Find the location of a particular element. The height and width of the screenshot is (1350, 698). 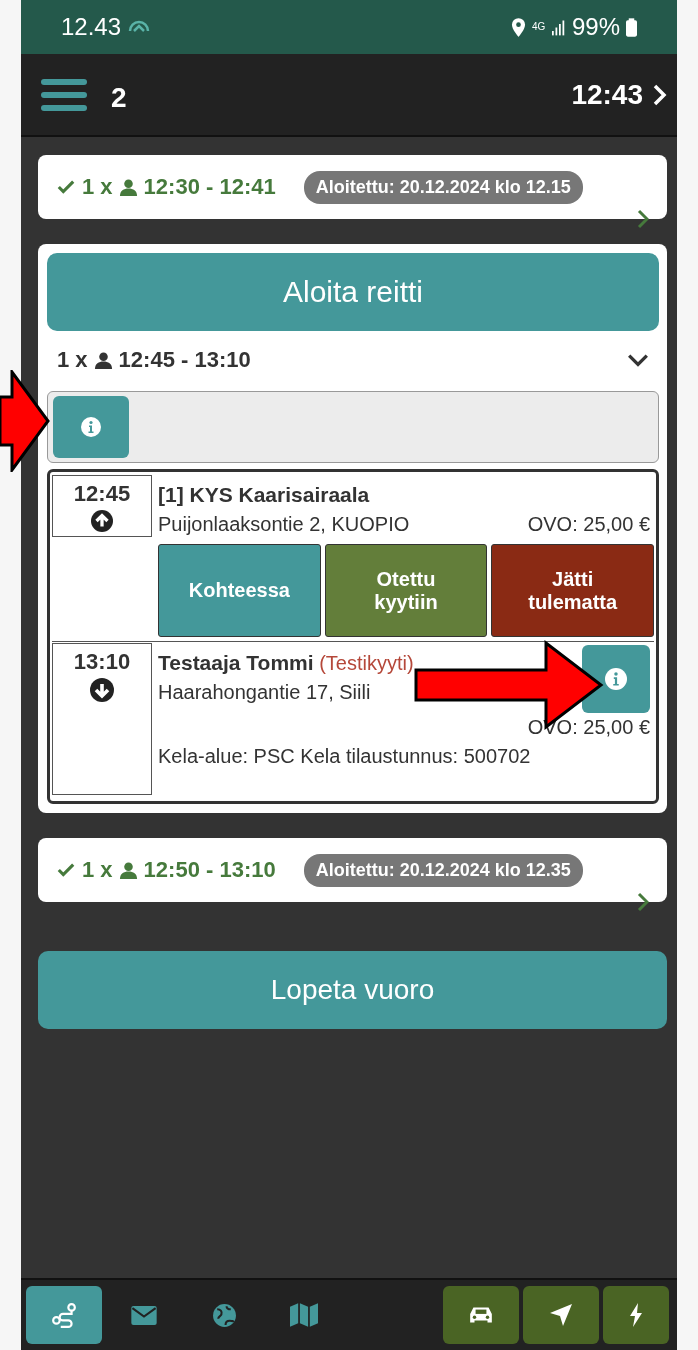

started-badge: Aloitettu: 20.12.2024 klo 12.35 is located at coordinates (443, 870).